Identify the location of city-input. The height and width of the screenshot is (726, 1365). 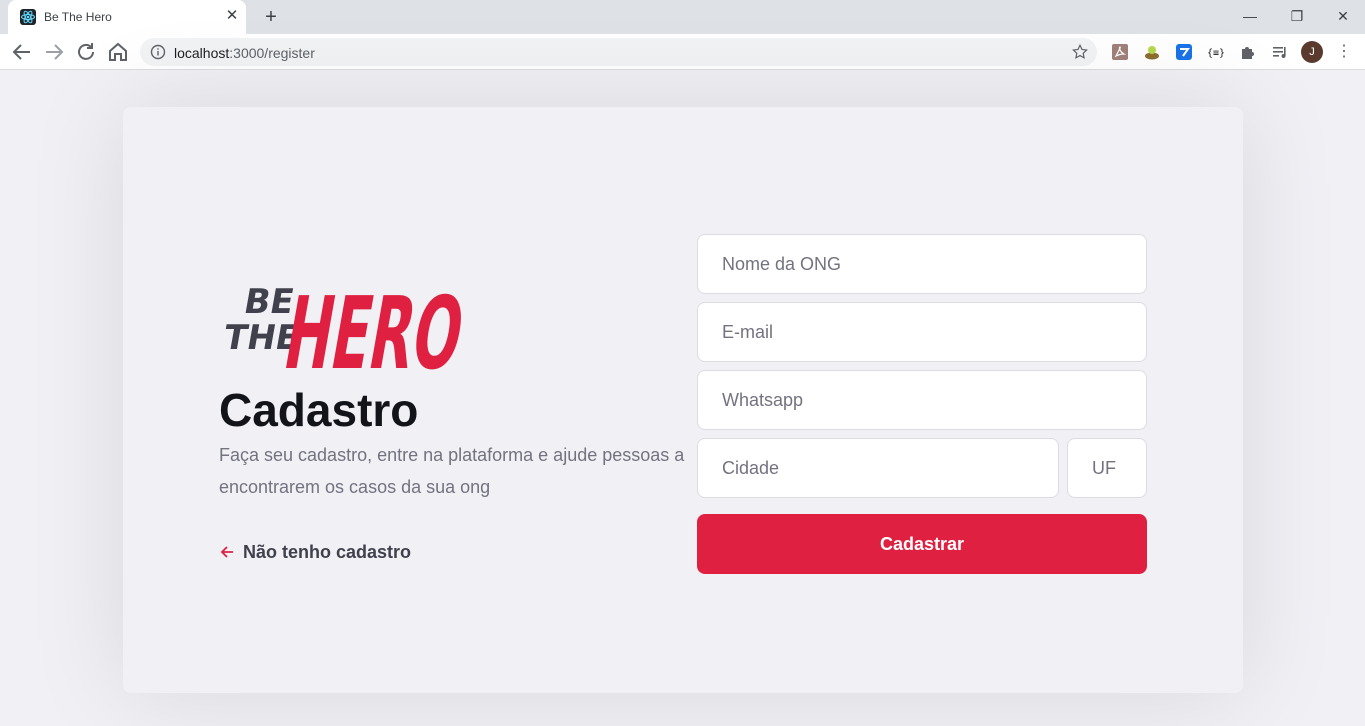
(878, 468).